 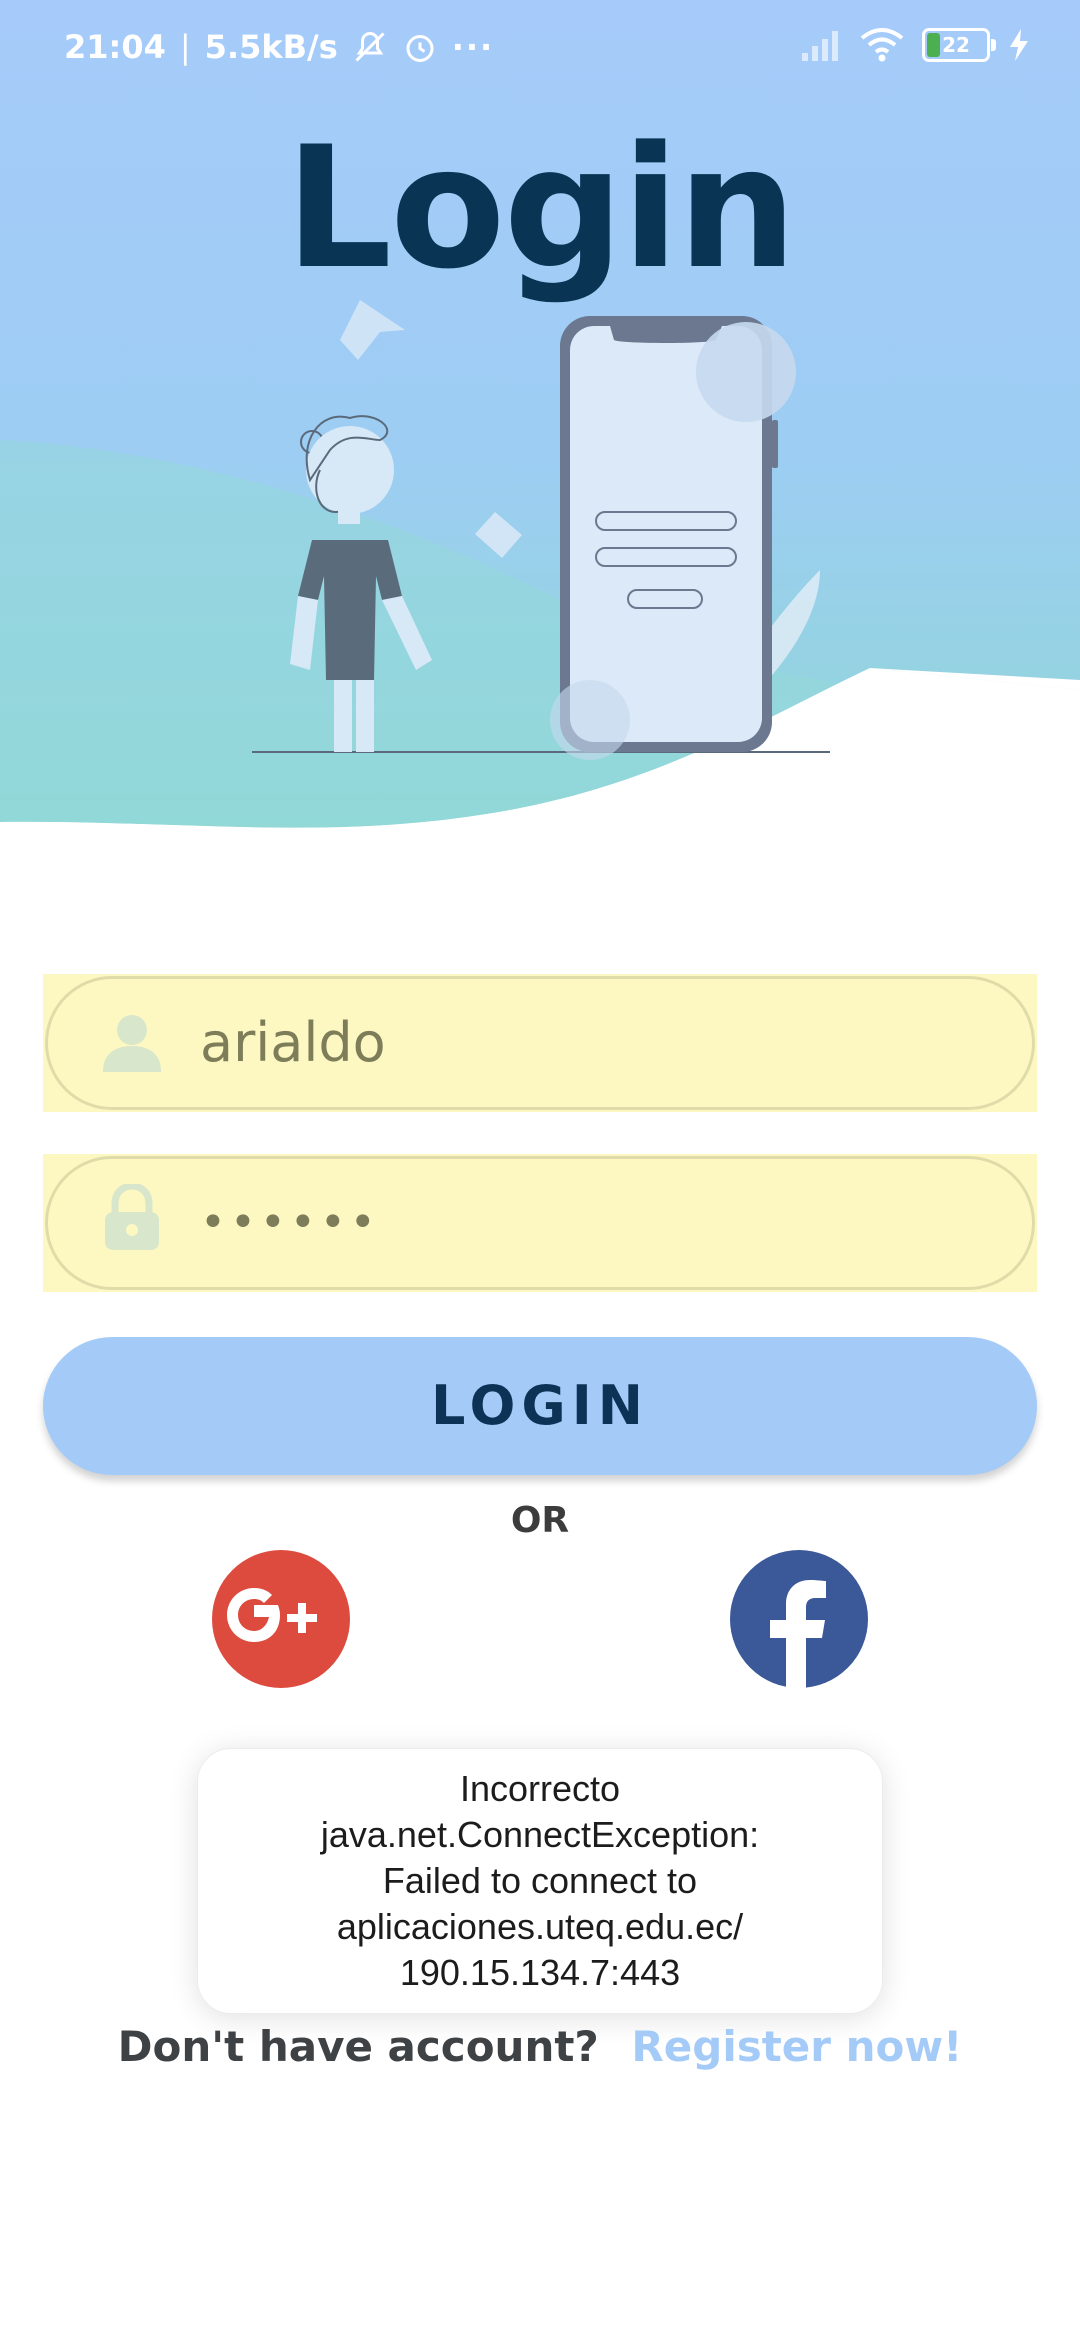 What do you see at coordinates (132, 1043) in the screenshot?
I see `user-icon` at bounding box center [132, 1043].